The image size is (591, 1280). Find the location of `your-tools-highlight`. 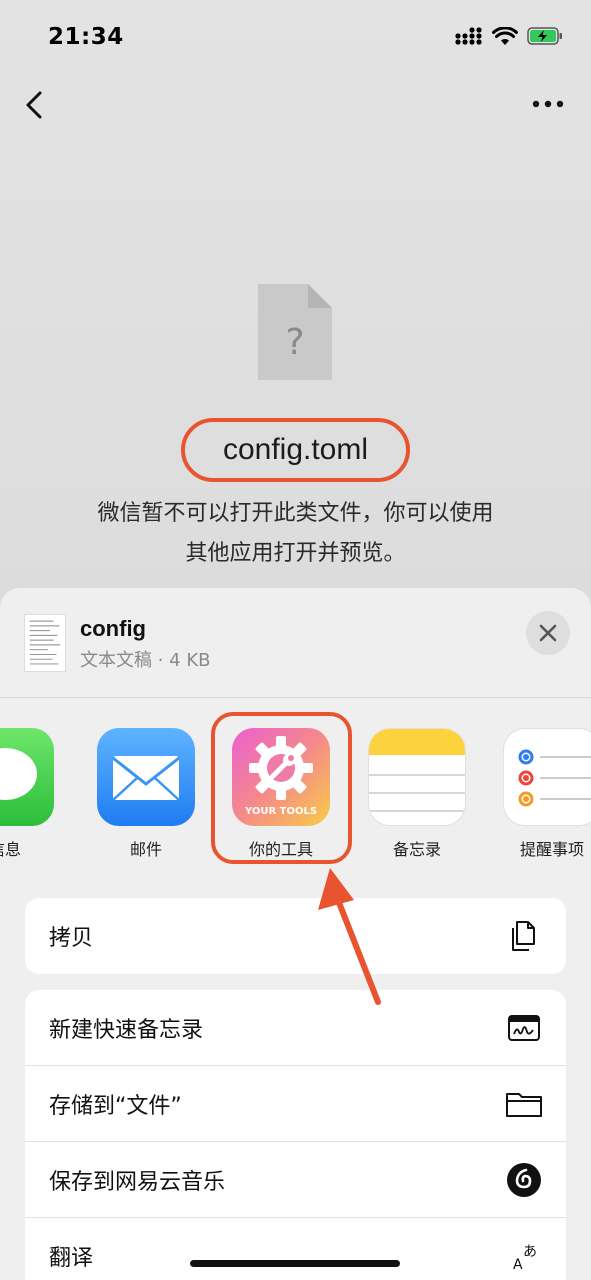

your-tools-highlight is located at coordinates (281, 788).